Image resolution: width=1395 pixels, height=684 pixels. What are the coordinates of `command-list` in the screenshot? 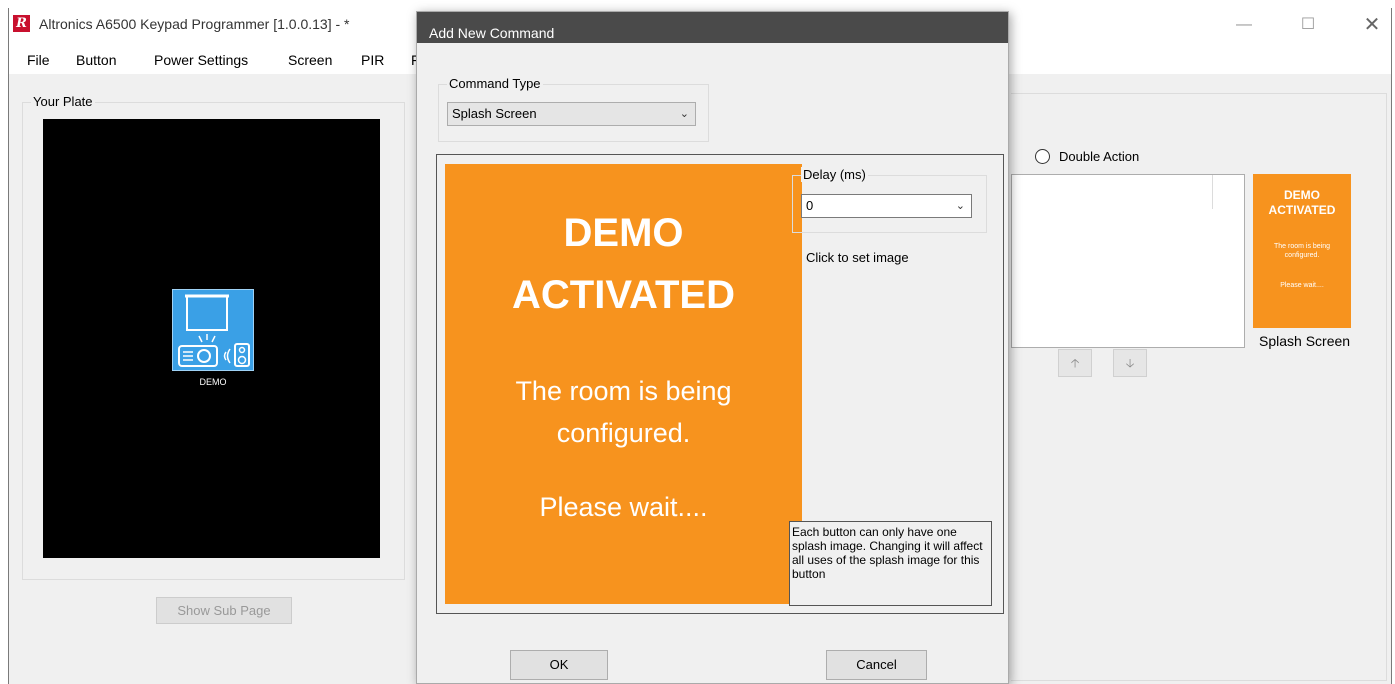 It's located at (1128, 261).